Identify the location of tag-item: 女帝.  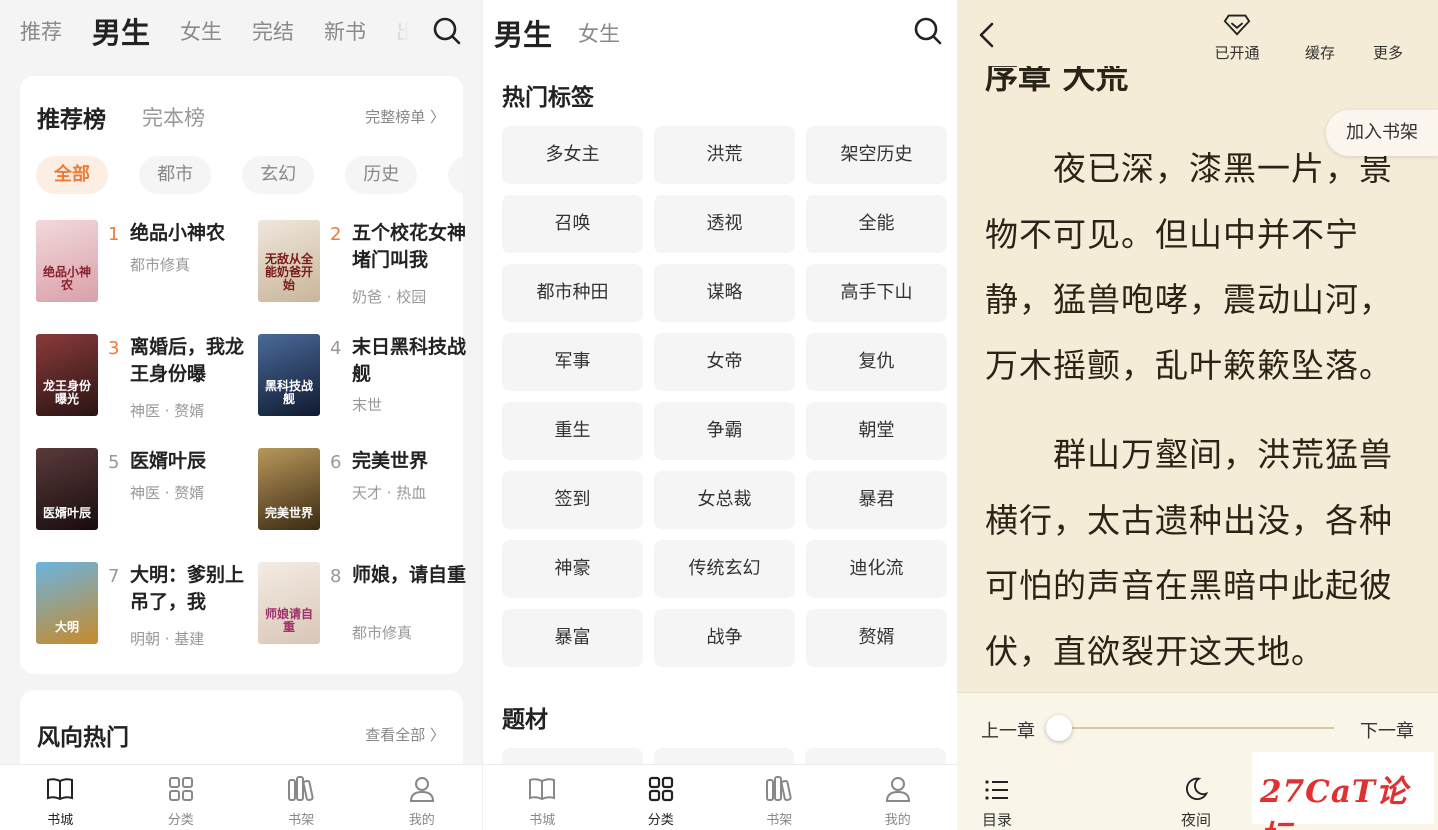
(724, 362).